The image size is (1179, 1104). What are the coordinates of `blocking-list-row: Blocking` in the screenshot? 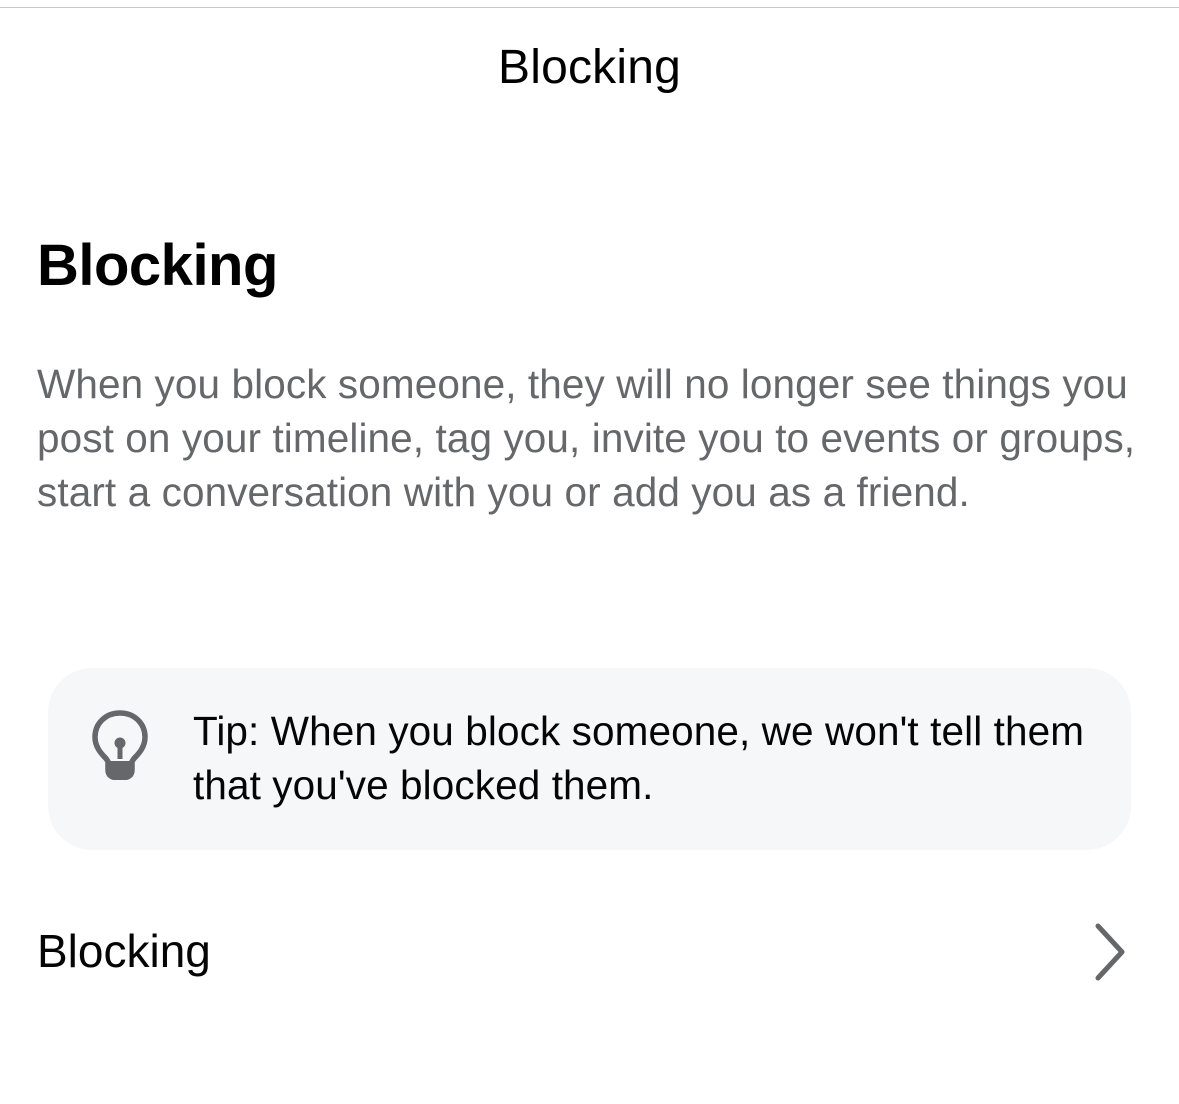 It's located at (589, 952).